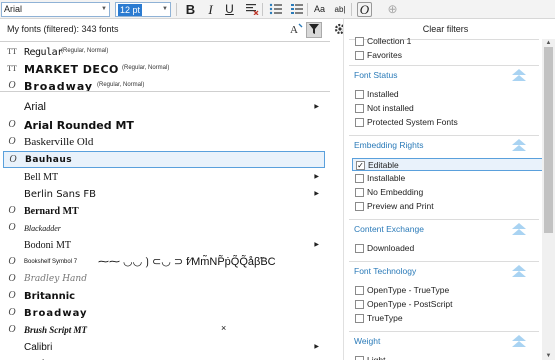  What do you see at coordinates (164, 358) in the screenshot?
I see `font-list-item: Californian FB▶` at bounding box center [164, 358].